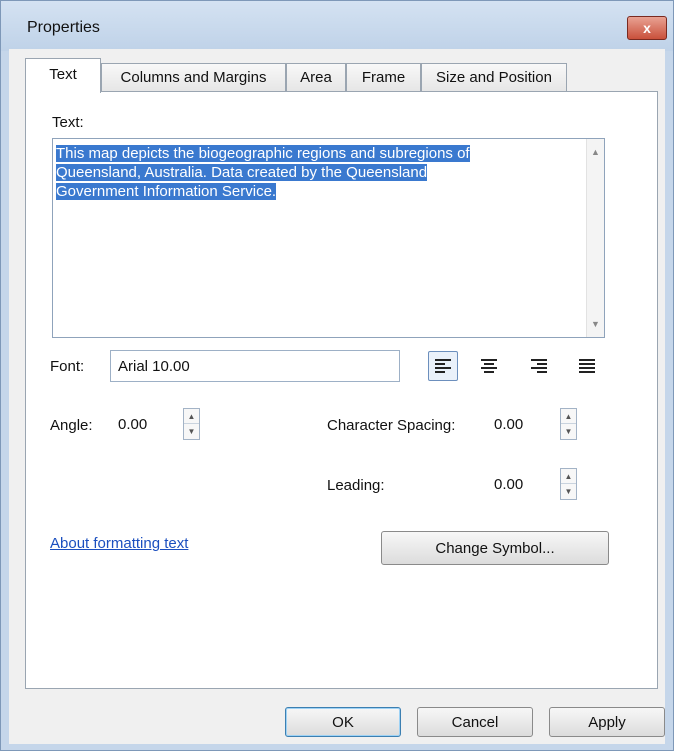 This screenshot has height=751, width=674. Describe the element at coordinates (63, 27) in the screenshot. I see `window-title: Properties` at that location.